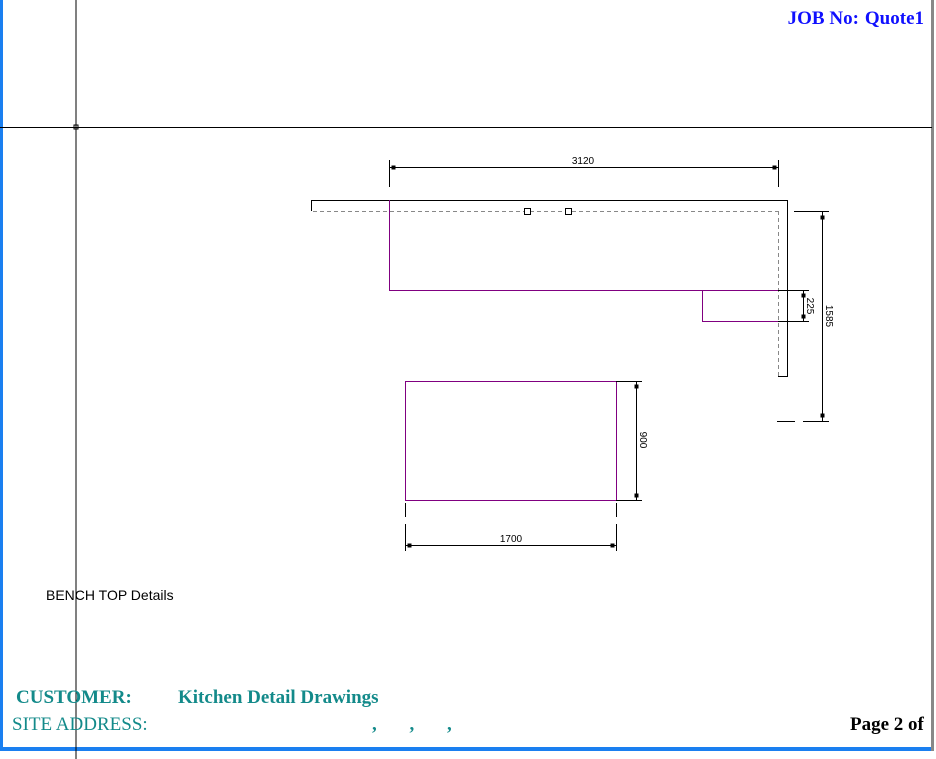 The height and width of the screenshot is (759, 936). What do you see at coordinates (110, 595) in the screenshot?
I see `drawing-caption: BENCH TOP Details` at bounding box center [110, 595].